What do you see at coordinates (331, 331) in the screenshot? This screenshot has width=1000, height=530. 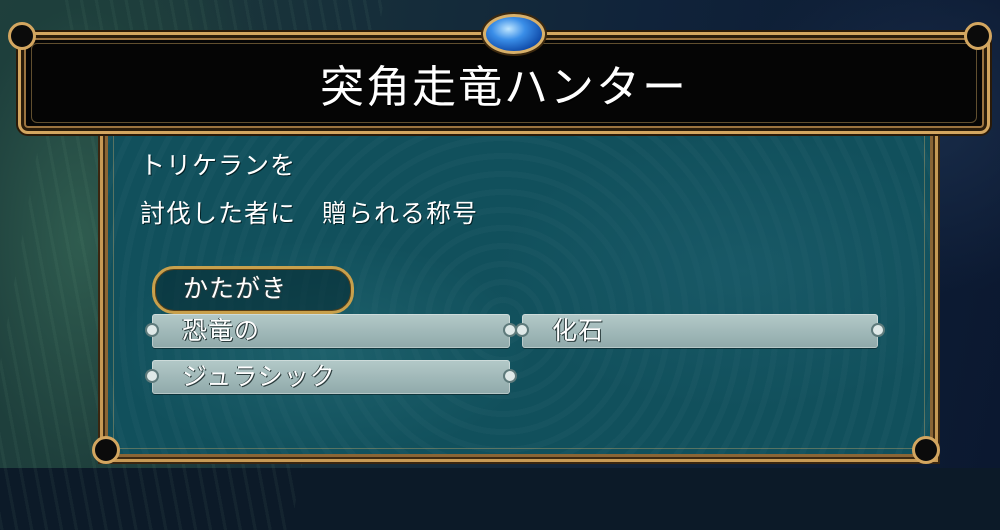 I see `word-option-1: 恐竜の` at bounding box center [331, 331].